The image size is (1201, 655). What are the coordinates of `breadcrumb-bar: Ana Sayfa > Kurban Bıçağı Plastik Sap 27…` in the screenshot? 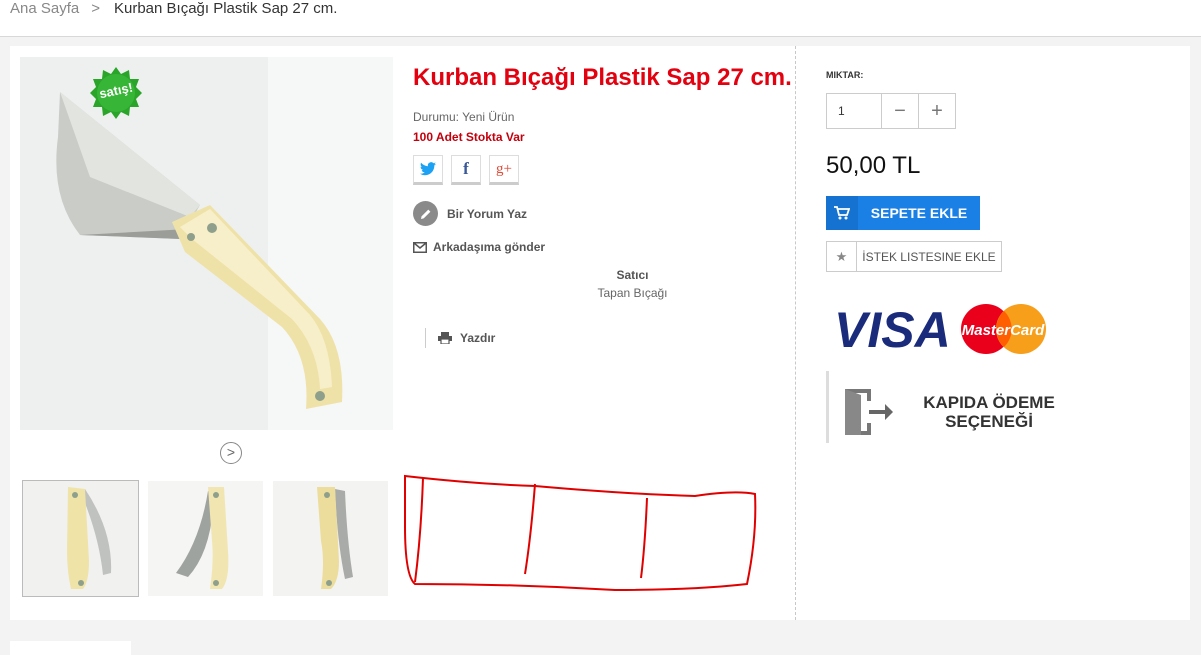 It's located at (600, 18).